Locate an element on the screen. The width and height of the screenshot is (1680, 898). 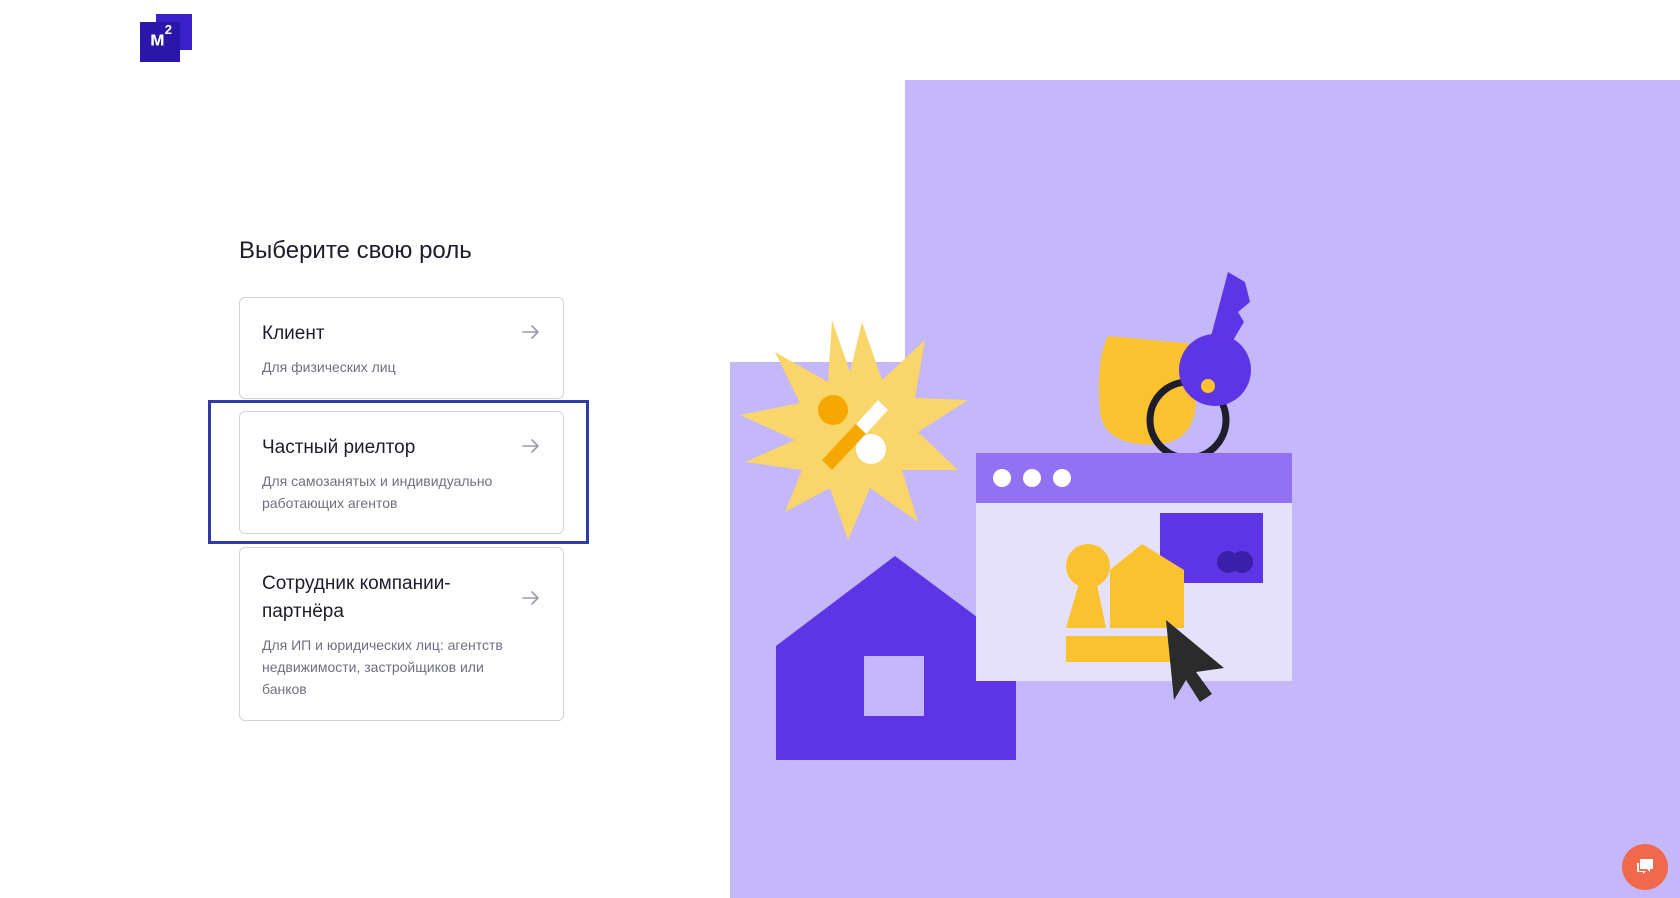
logo-superscript: 2 is located at coordinates (168, 29).